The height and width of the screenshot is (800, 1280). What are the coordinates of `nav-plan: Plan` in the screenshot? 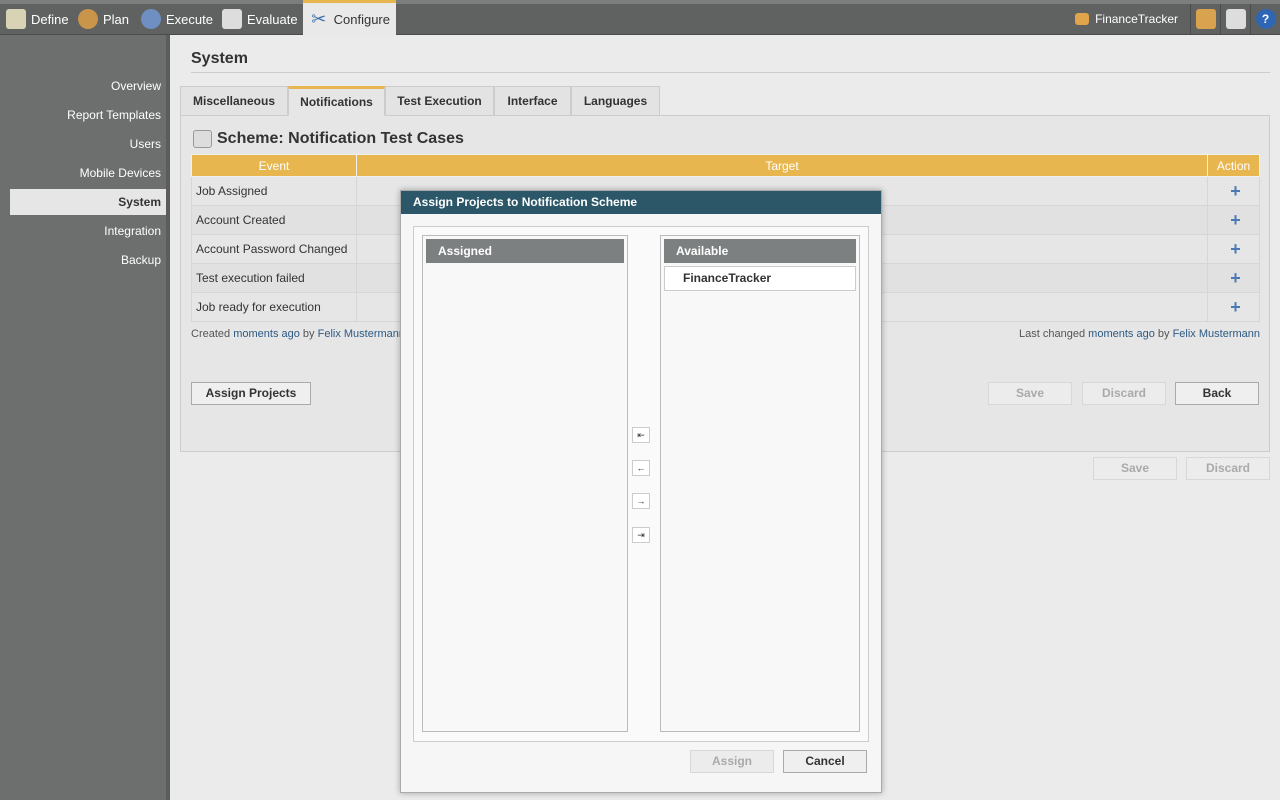 It's located at (103, 19).